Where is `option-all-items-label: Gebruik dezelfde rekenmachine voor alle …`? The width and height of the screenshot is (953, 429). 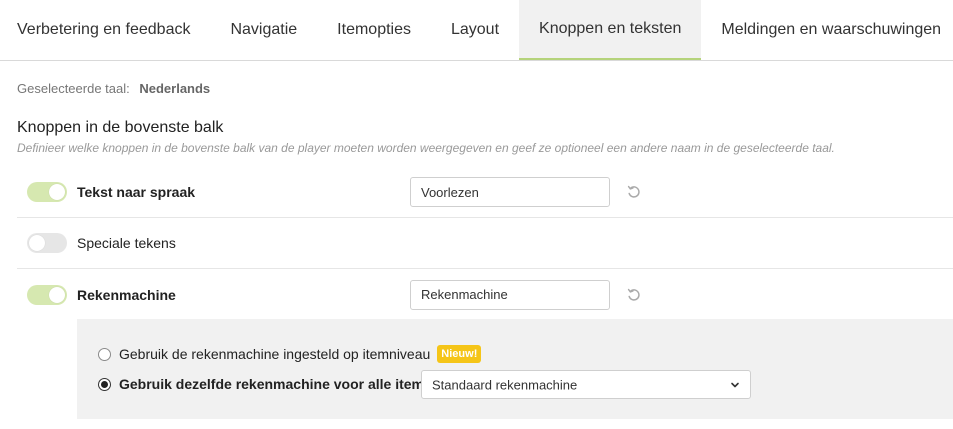 option-all-items-label: Gebruik dezelfde rekenmachine voor alle … is located at coordinates (275, 384).